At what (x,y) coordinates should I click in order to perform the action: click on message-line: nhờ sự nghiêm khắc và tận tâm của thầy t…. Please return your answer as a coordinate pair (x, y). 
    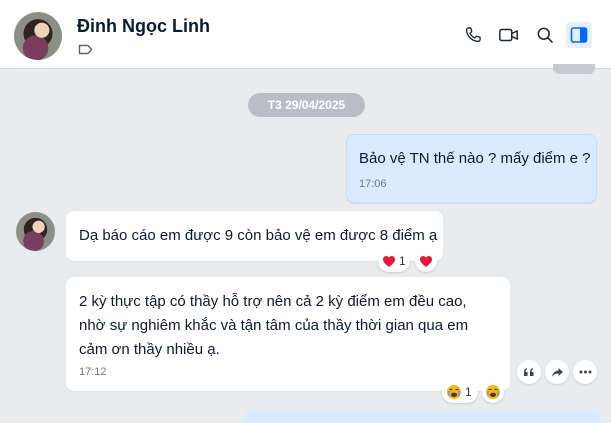
    Looking at the image, I should click on (274, 325).